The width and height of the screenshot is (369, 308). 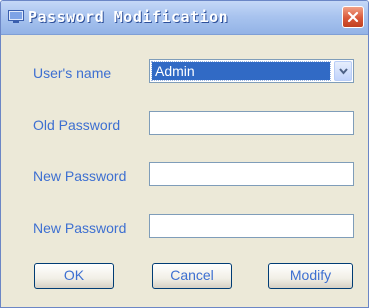 I want to click on close-button, so click(x=353, y=17).